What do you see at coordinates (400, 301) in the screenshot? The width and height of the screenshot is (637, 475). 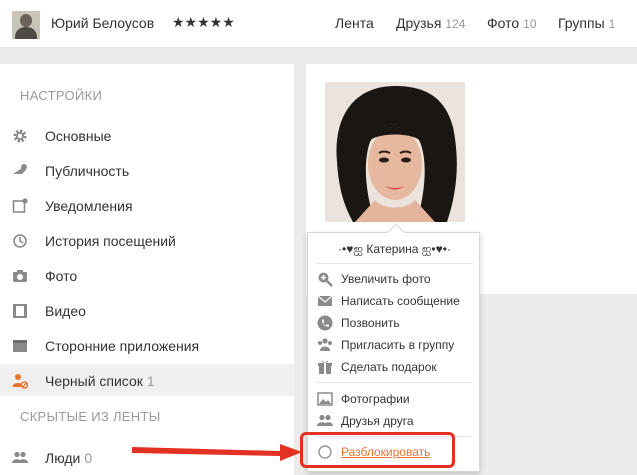 I see `menu-item-label: Написать сообщение` at bounding box center [400, 301].